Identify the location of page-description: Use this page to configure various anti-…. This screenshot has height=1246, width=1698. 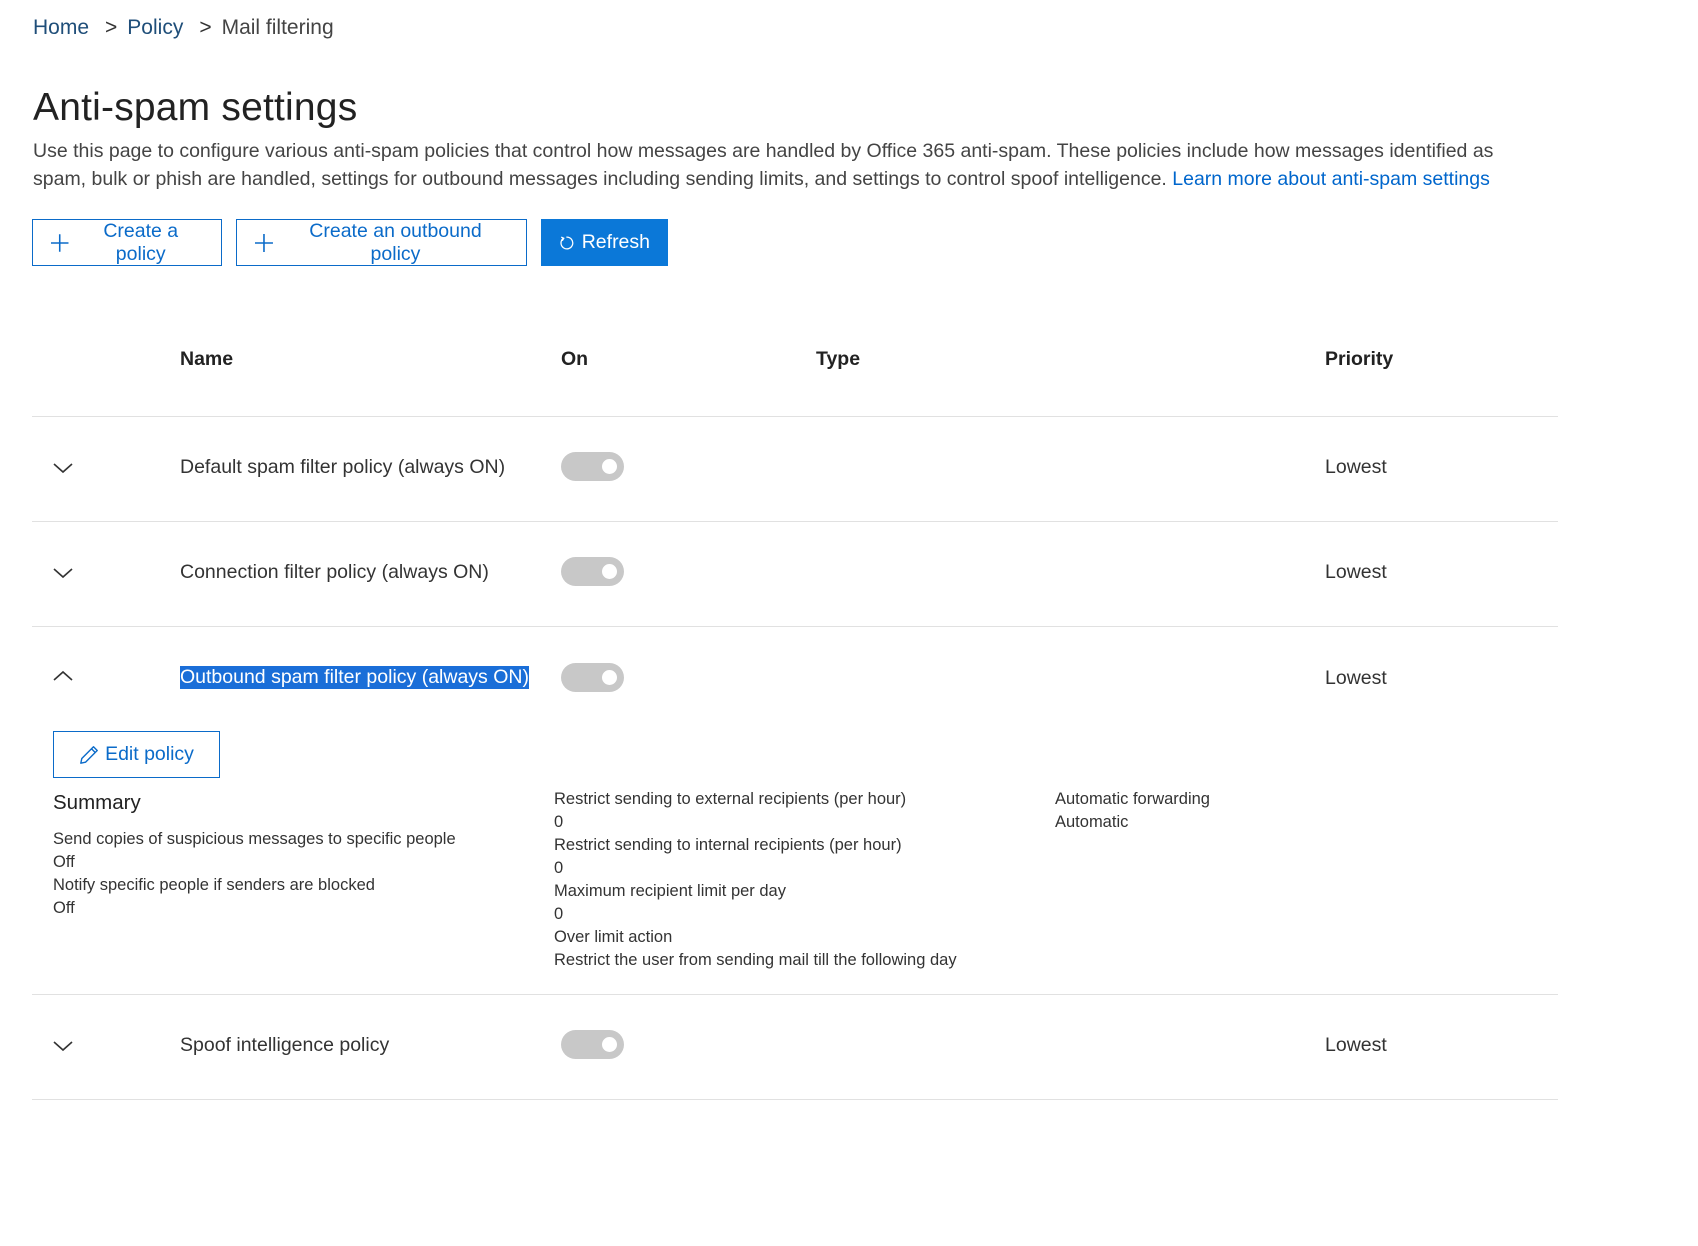
(783, 165).